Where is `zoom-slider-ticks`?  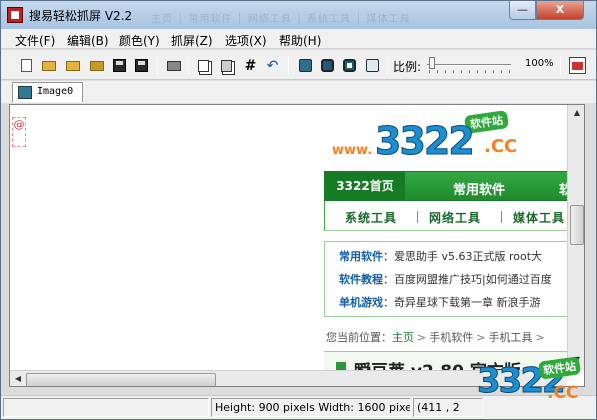
zoom-slider-ticks is located at coordinates (470, 71).